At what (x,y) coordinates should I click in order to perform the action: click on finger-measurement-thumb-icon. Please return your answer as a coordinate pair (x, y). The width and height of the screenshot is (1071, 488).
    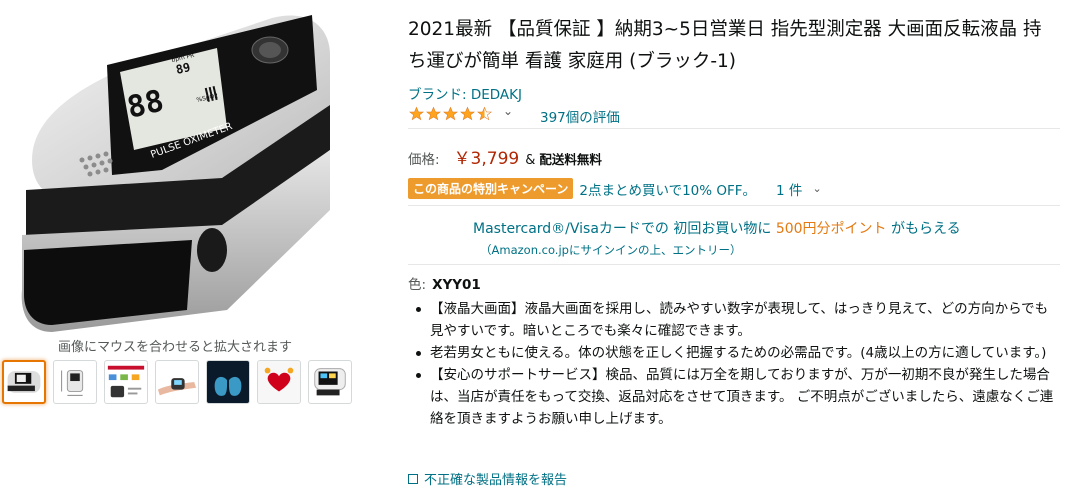
    Looking at the image, I should click on (177, 387).